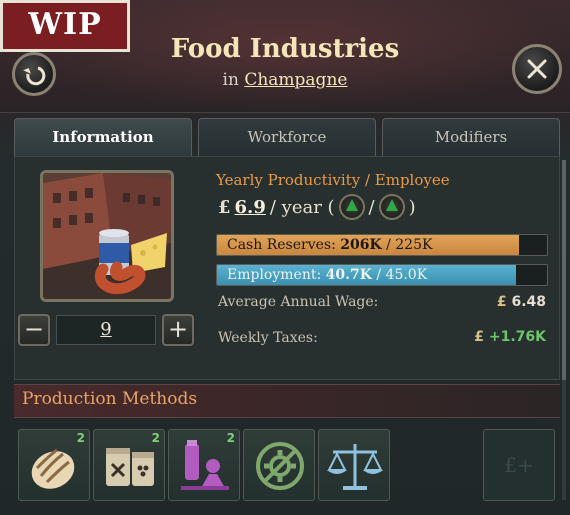 The image size is (570, 515). What do you see at coordinates (412, 207) in the screenshot?
I see `productivity-close: )` at bounding box center [412, 207].